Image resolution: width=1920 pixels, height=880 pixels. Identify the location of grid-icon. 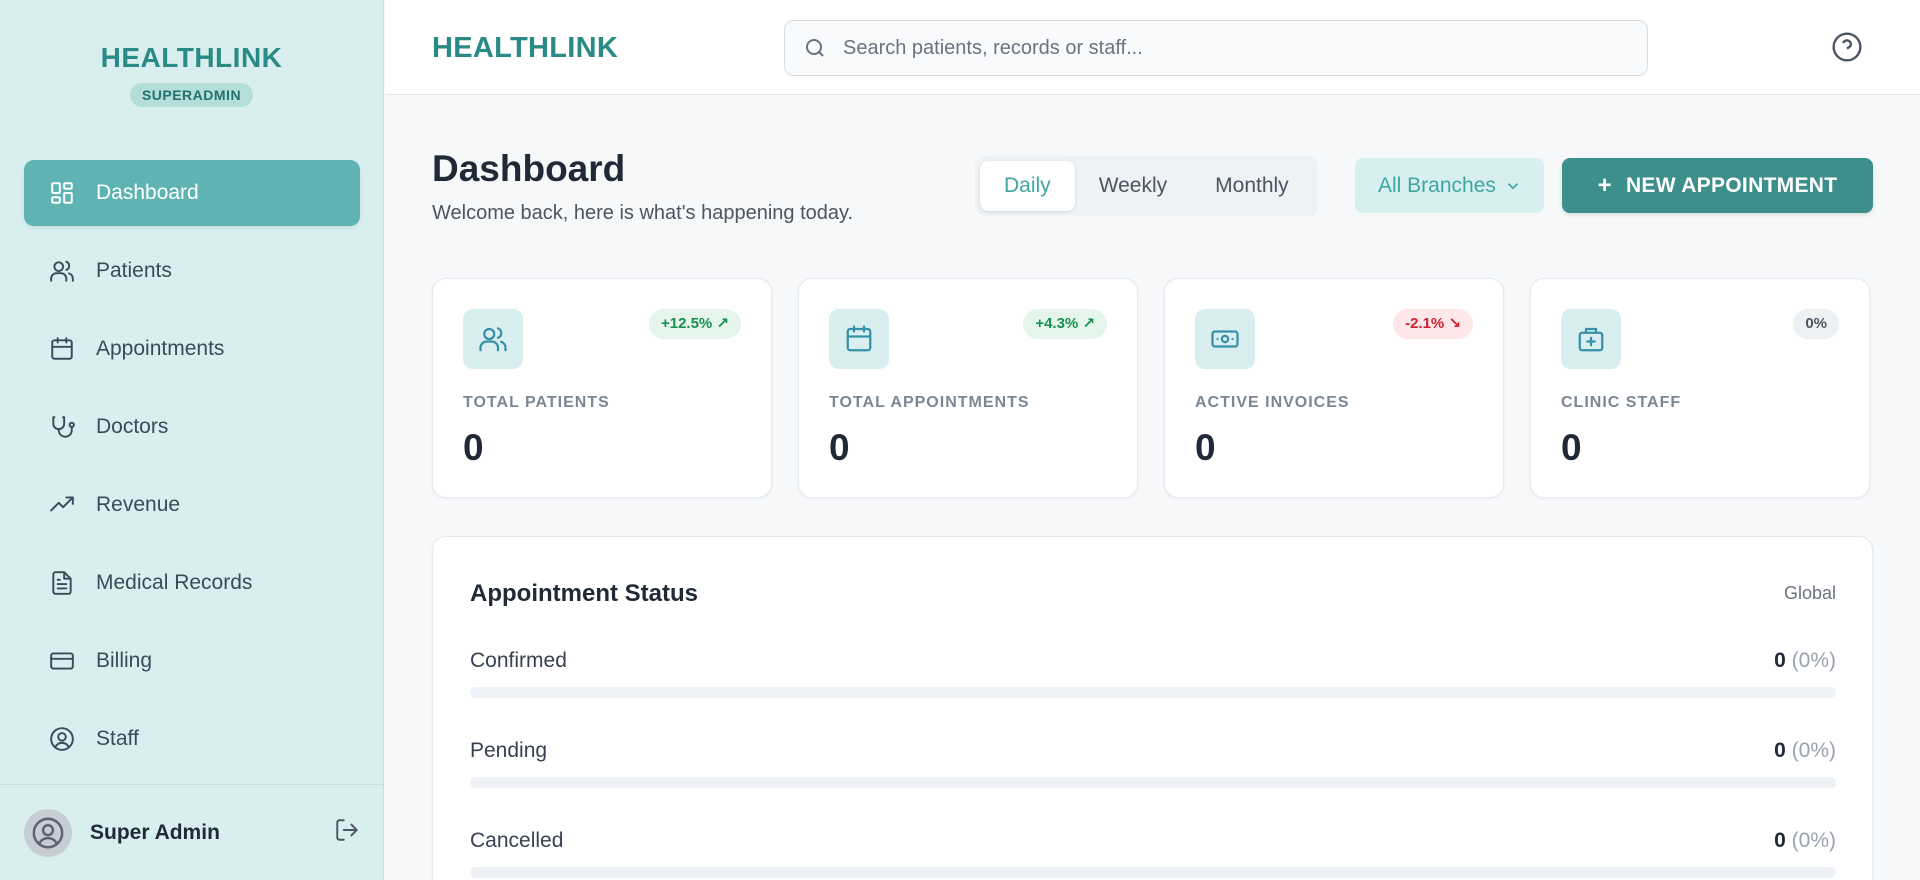
(62, 193).